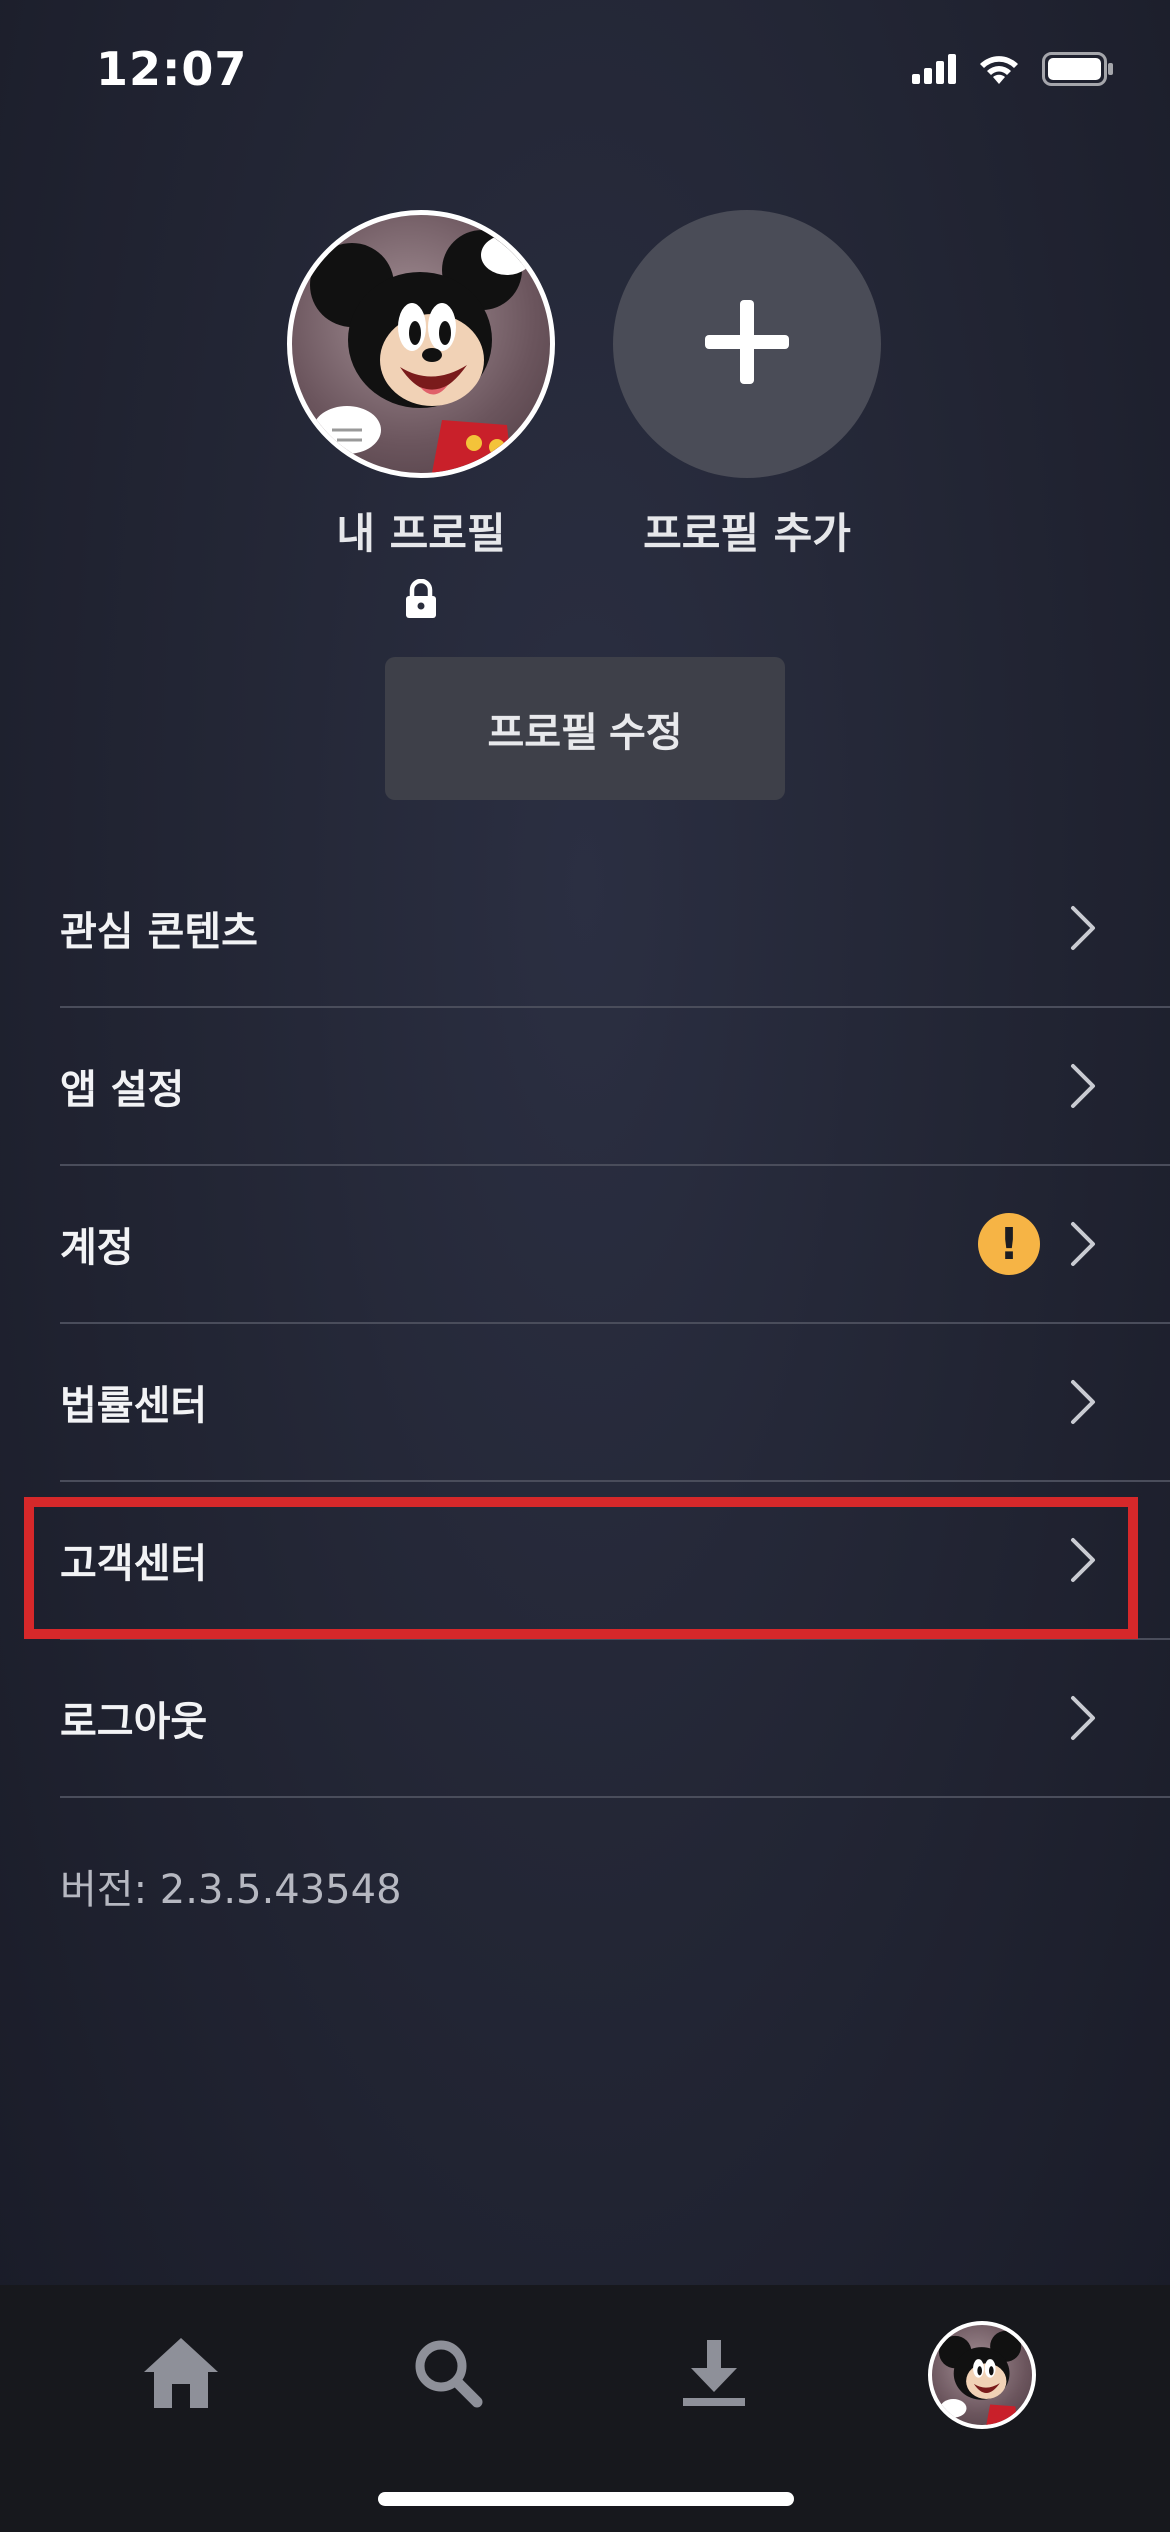  I want to click on nav-downloads-button, so click(714, 2375).